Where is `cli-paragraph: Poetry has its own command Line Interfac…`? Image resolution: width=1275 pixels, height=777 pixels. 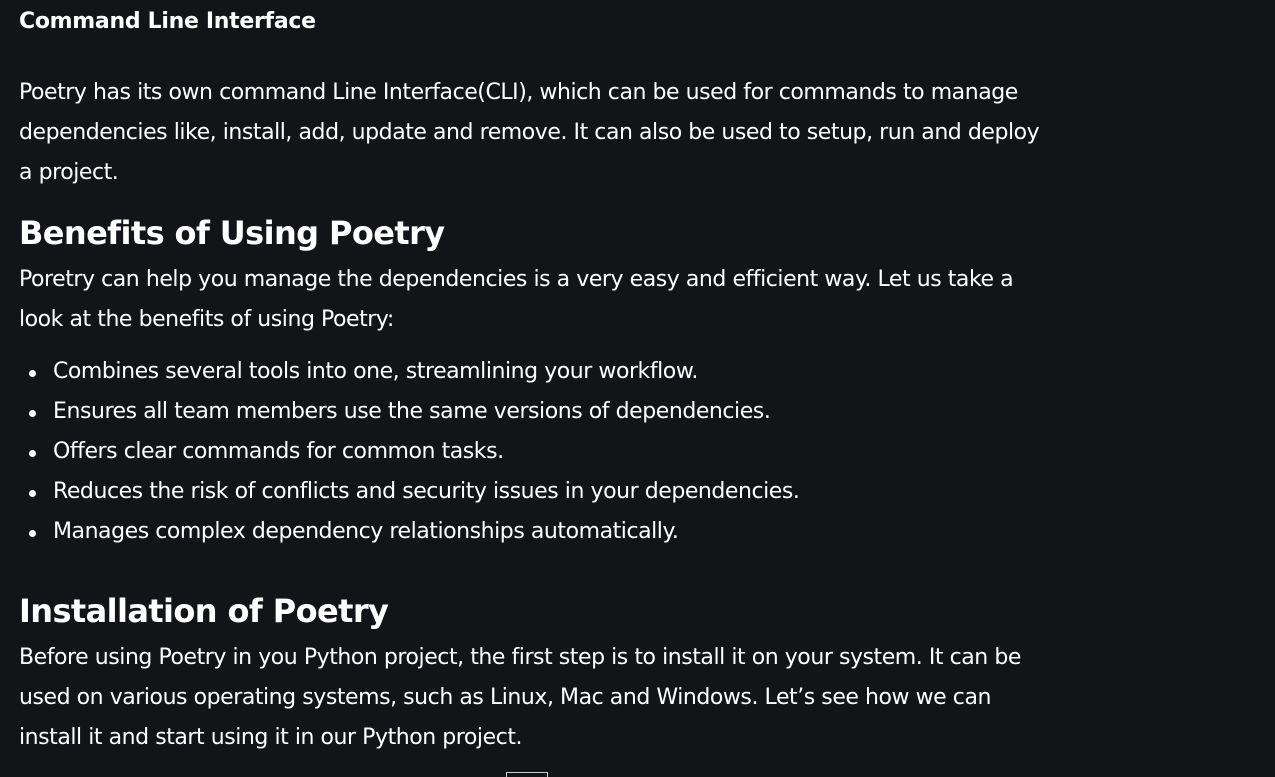 cli-paragraph: Poetry has its own command Line Interfac… is located at coordinates (529, 132).